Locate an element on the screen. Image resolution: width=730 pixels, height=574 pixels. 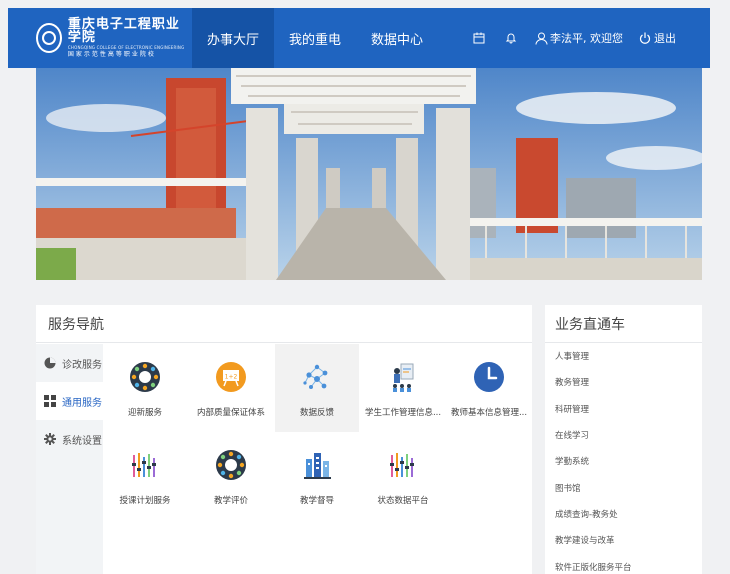
link-attendance-system: 学勤系统 is located at coordinates (628, 461).